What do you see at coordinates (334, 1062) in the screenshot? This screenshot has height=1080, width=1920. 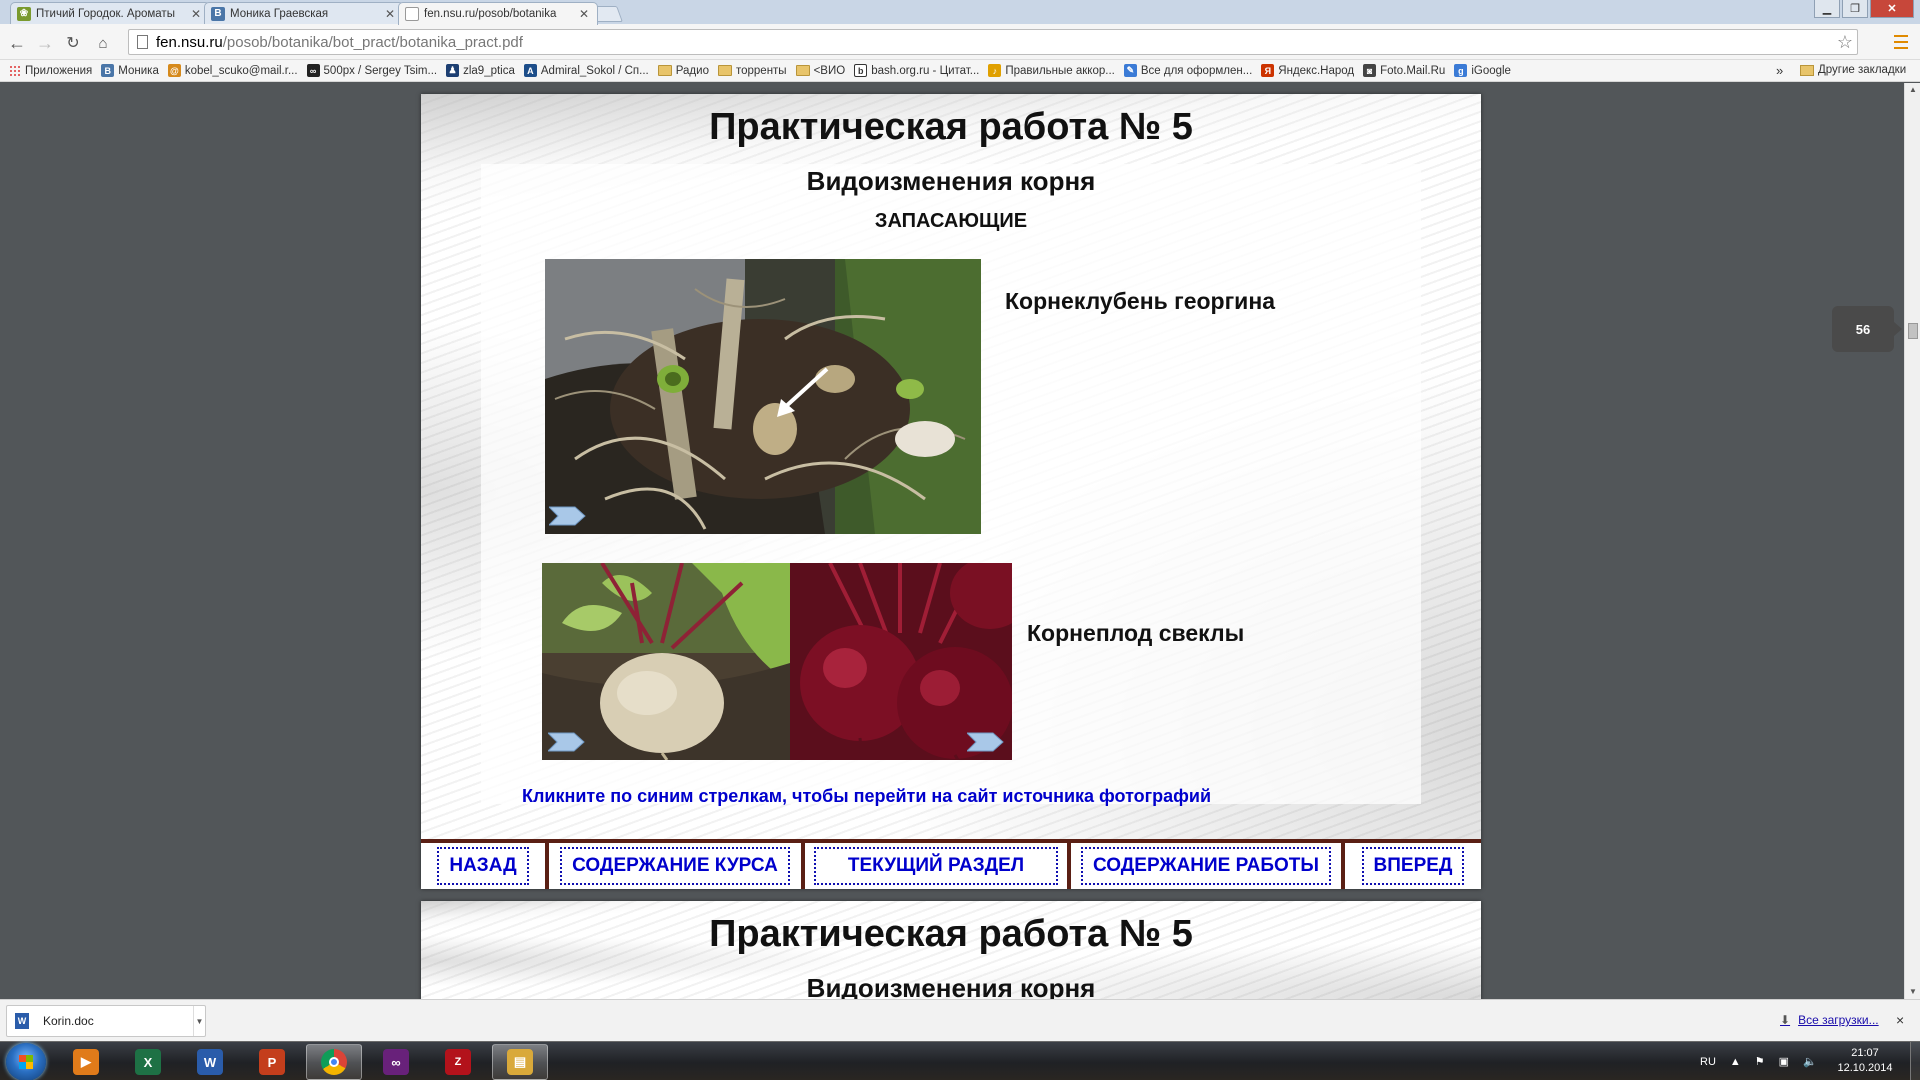 I see `taskbar-chrome` at bounding box center [334, 1062].